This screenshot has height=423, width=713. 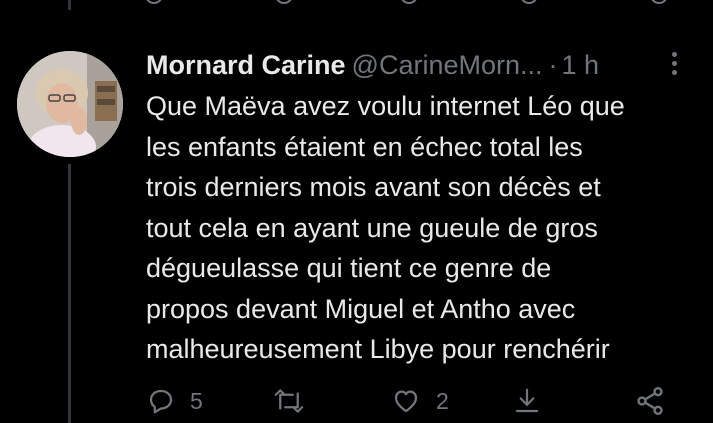 I want to click on avatar, so click(x=70, y=104).